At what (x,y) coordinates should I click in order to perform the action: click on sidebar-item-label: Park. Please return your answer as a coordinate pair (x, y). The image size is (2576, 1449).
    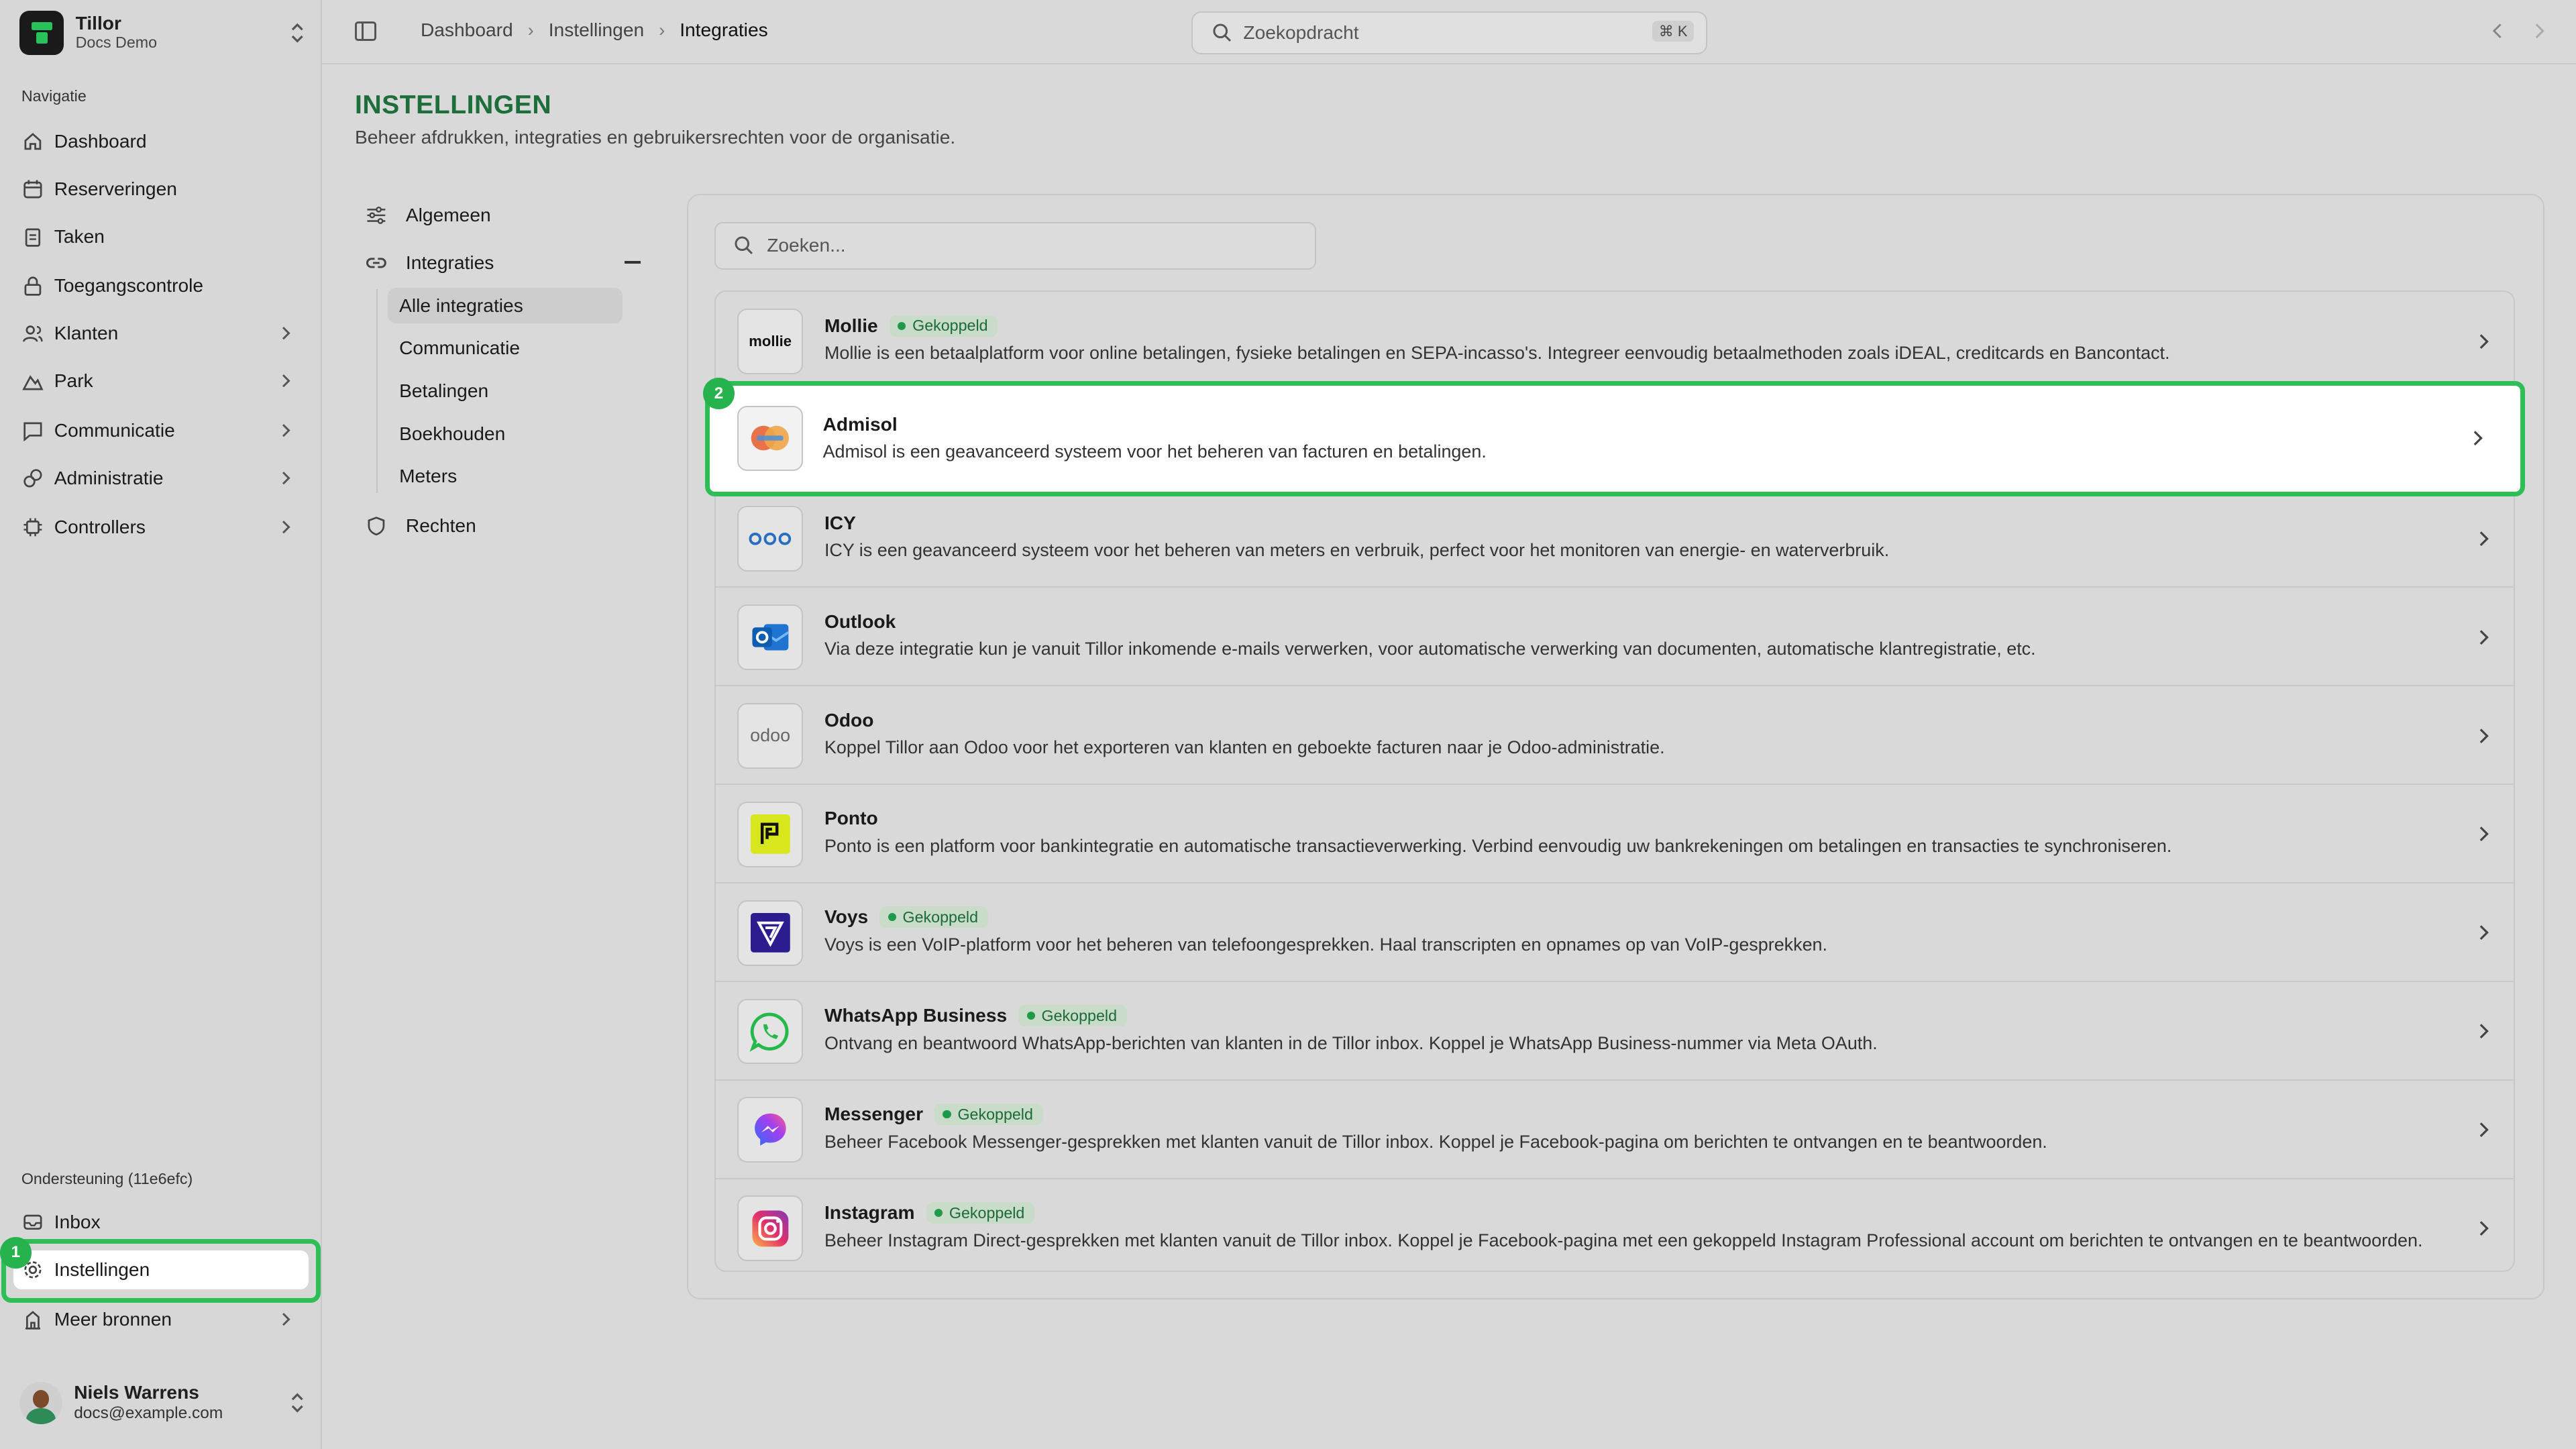
    Looking at the image, I should click on (73, 381).